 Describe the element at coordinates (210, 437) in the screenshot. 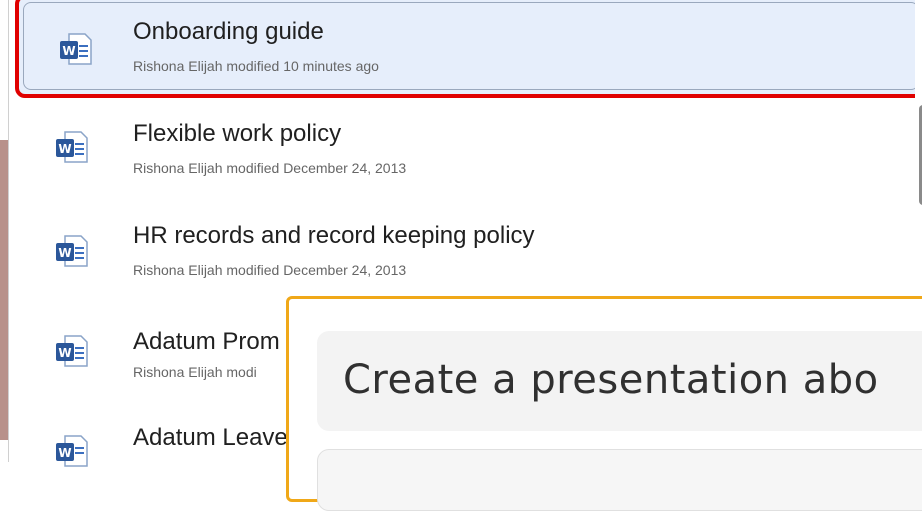

I see `file-title: Adatum Leave` at that location.